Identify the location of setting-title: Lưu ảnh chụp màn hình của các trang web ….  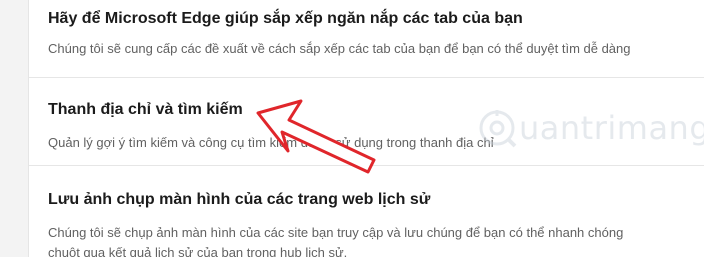
(239, 199).